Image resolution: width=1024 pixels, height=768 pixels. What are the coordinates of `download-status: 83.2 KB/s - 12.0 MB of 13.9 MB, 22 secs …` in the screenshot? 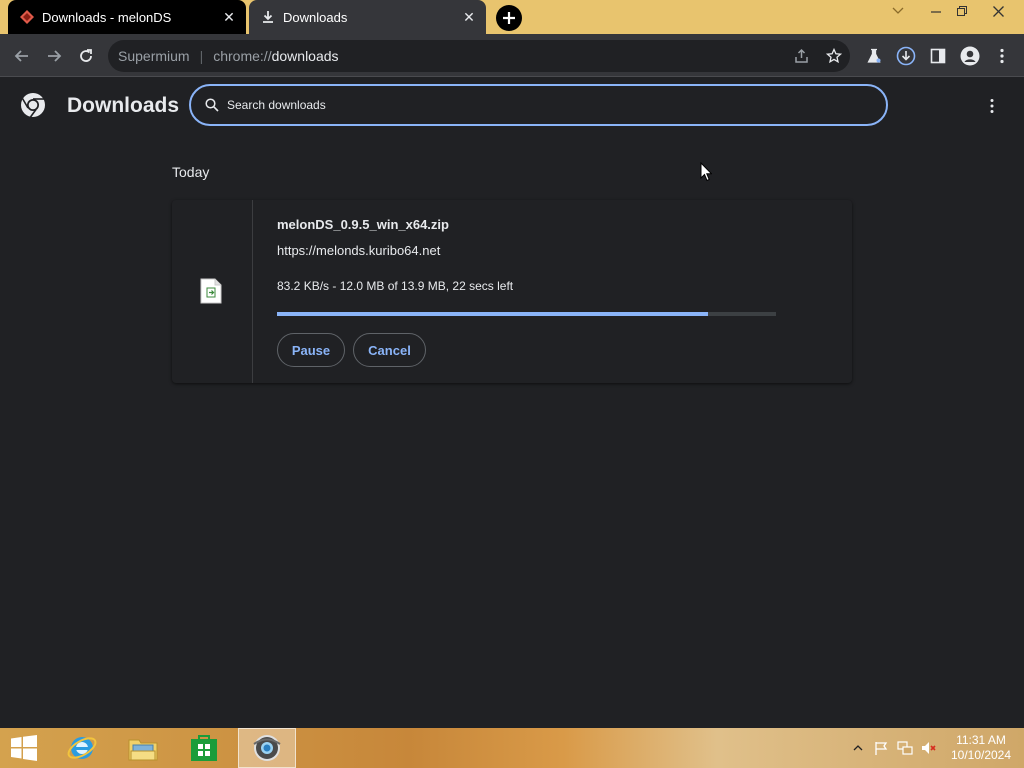 It's located at (395, 286).